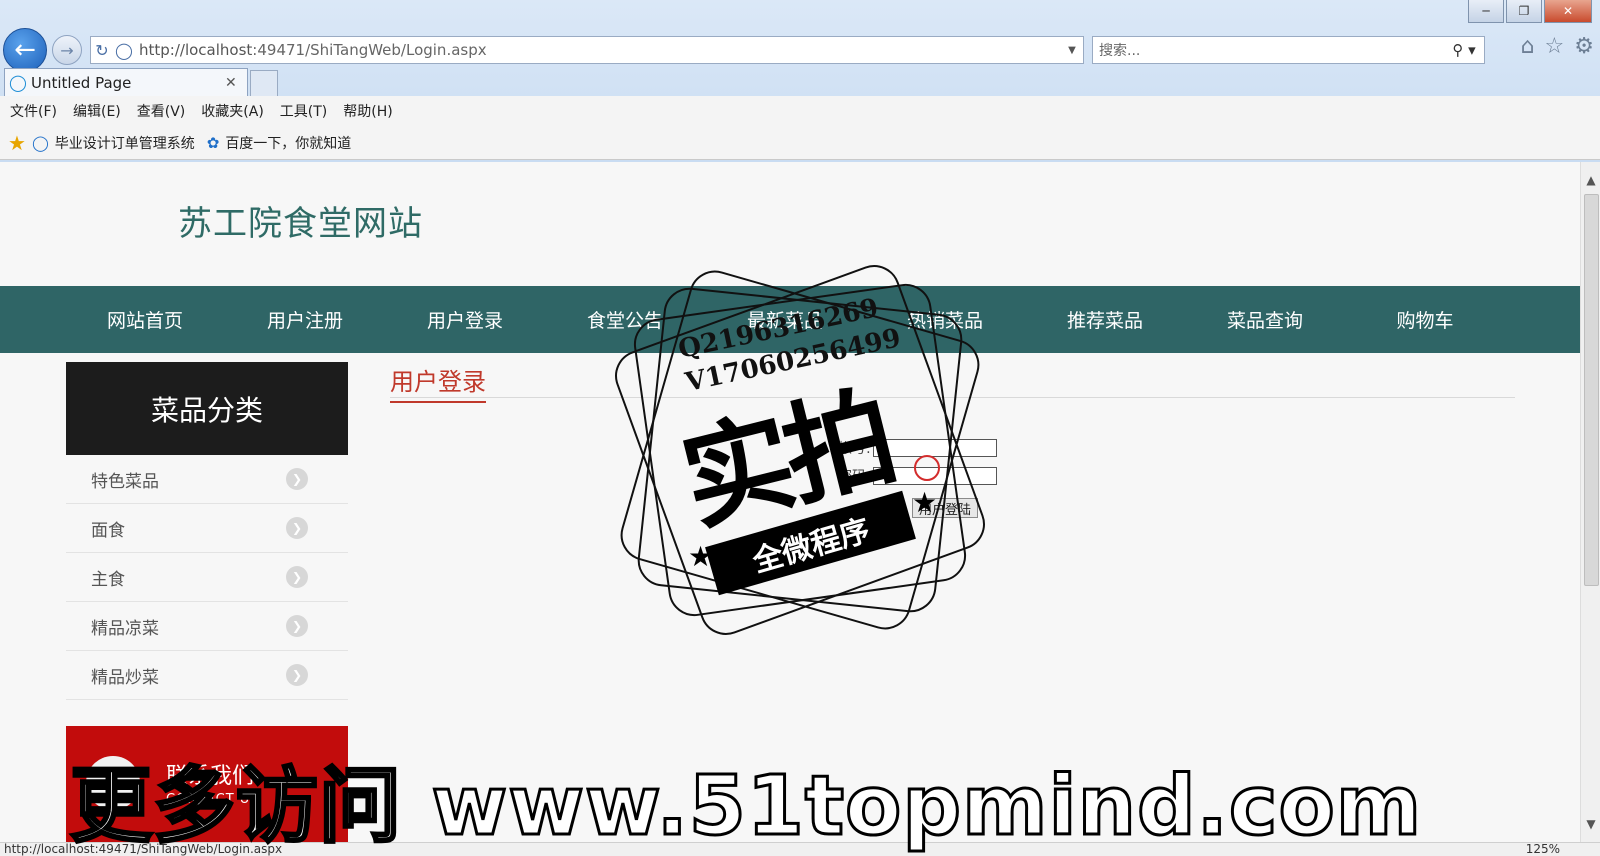 The width and height of the screenshot is (1600, 856). I want to click on category-item: 主食 ❯, so click(207, 577).